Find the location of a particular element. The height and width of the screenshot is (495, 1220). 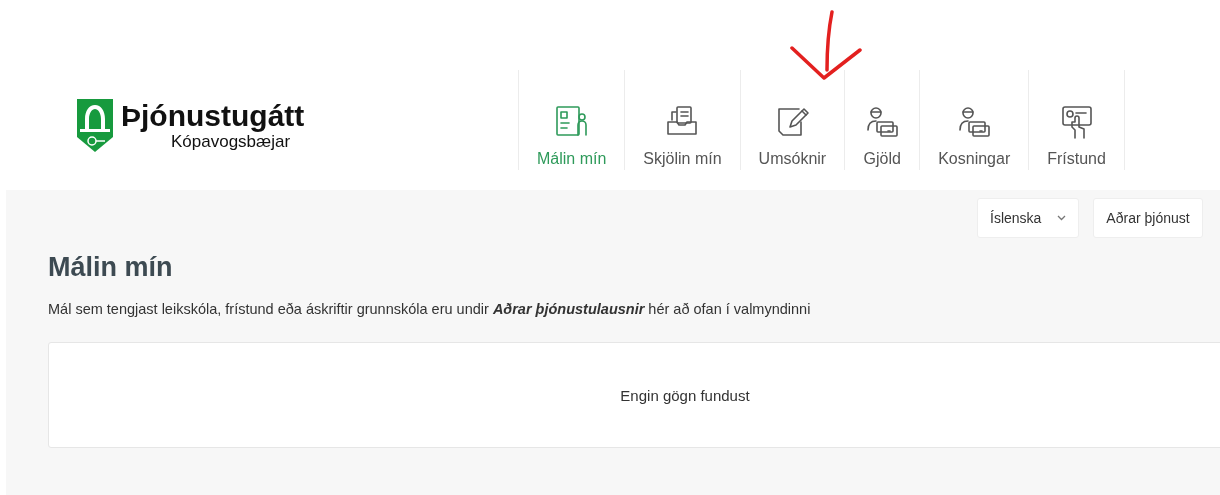

page-title: Málin mín is located at coordinates (111, 267).